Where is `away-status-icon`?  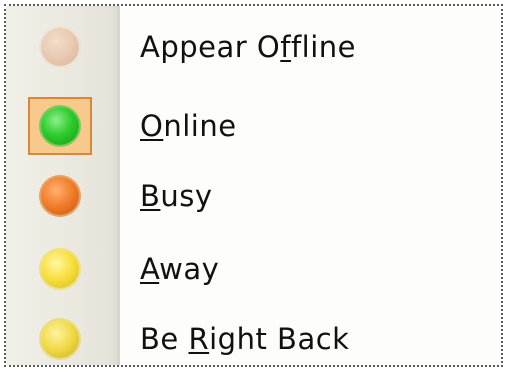 away-status-icon is located at coordinates (60, 269).